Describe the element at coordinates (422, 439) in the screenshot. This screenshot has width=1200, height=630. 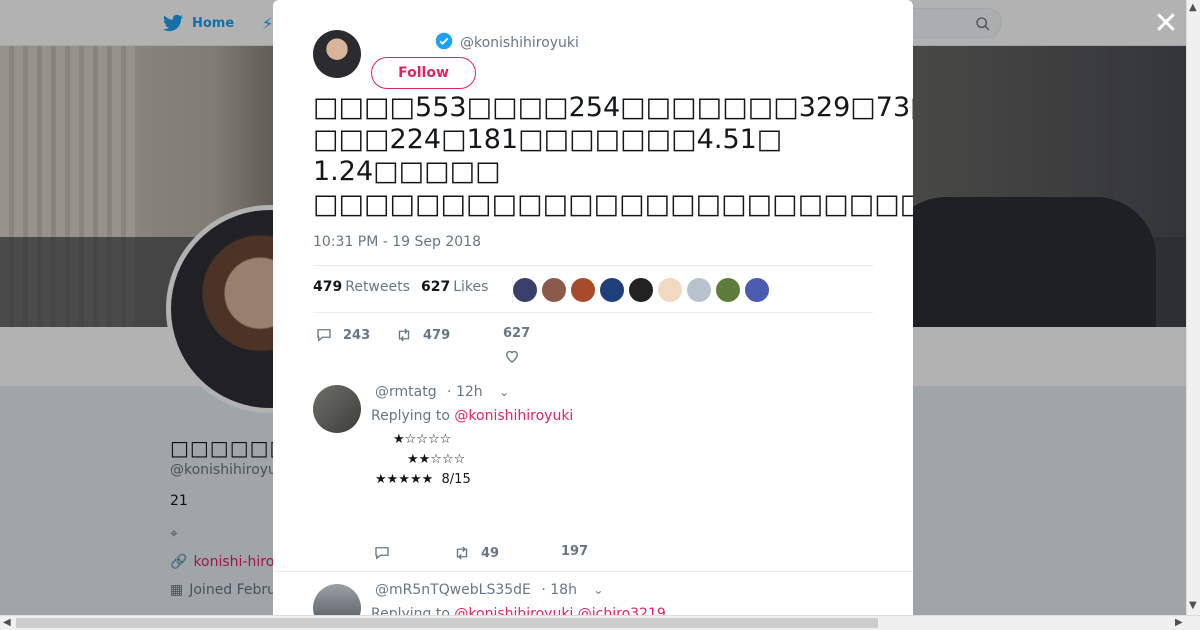
I see `reply-text-line: ★☆☆☆☆` at that location.